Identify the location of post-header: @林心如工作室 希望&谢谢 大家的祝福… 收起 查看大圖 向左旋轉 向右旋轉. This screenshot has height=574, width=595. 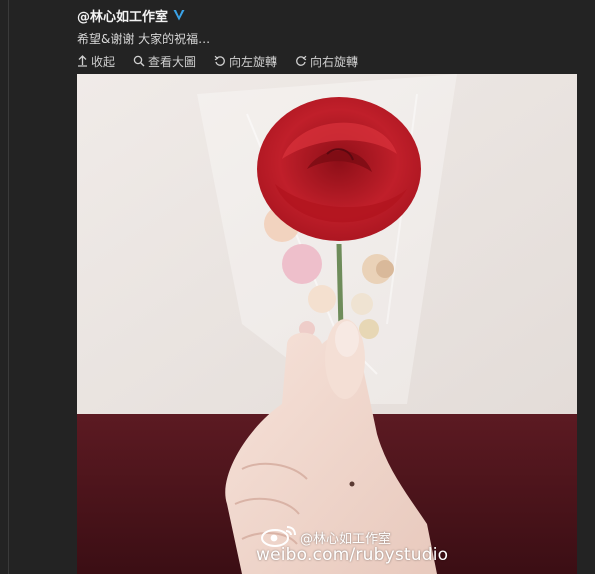
(331, 37).